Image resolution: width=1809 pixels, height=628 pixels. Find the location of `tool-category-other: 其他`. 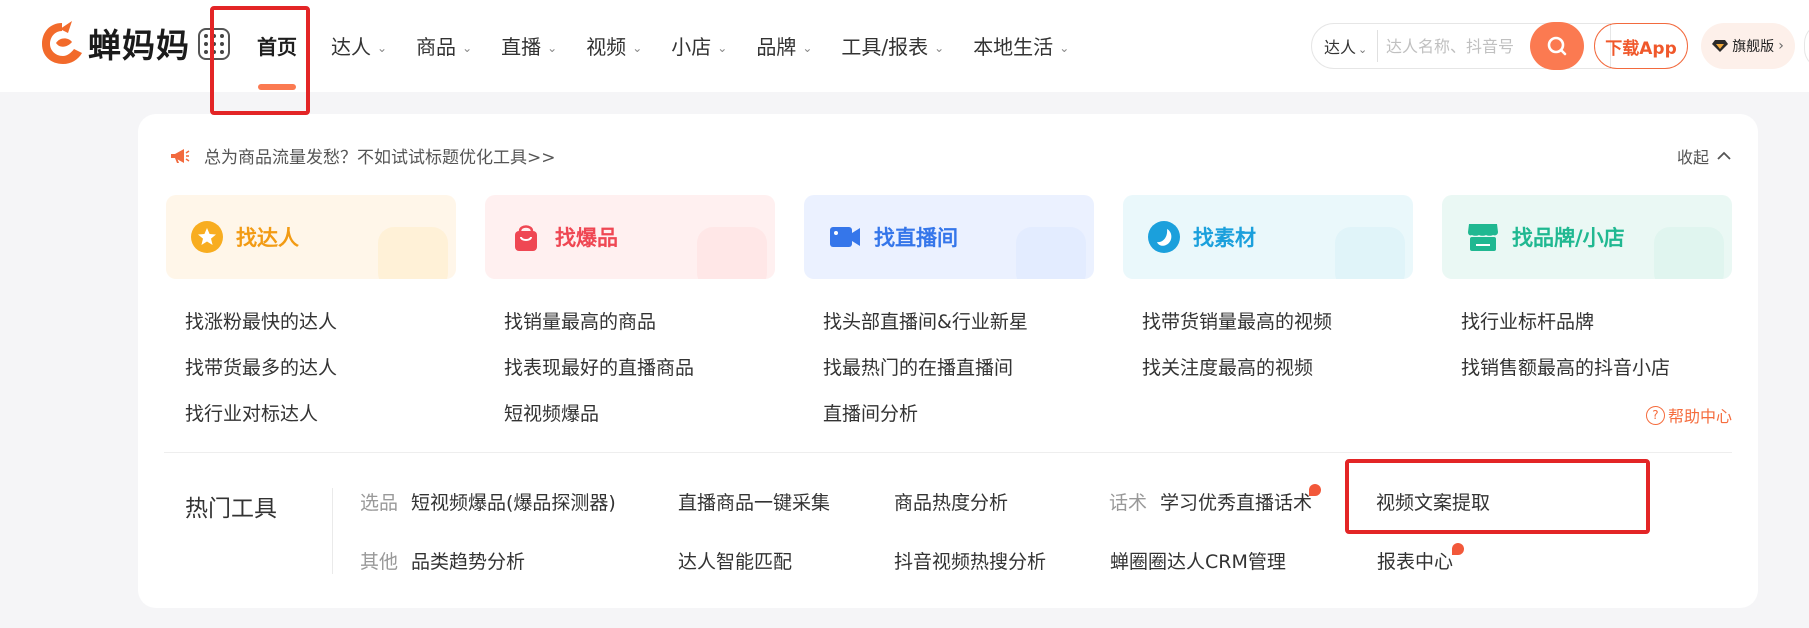

tool-category-other: 其他 is located at coordinates (379, 562).